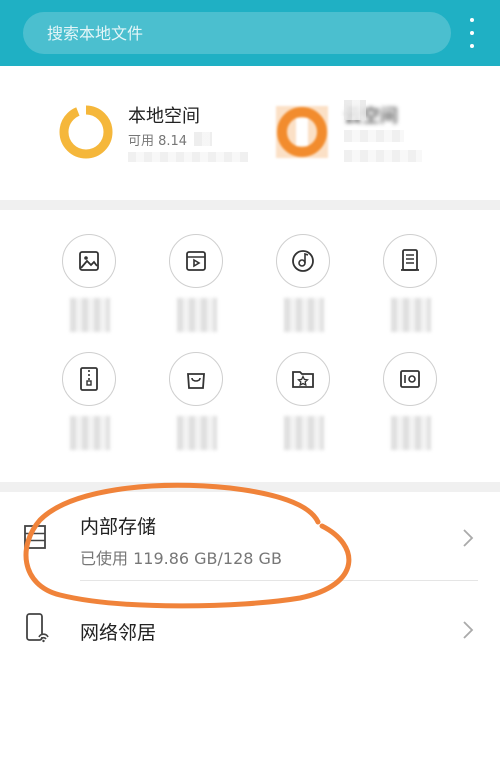  I want to click on internal-storage-usage: 已使用 119.86 GB/128 GB, so click(181, 558).